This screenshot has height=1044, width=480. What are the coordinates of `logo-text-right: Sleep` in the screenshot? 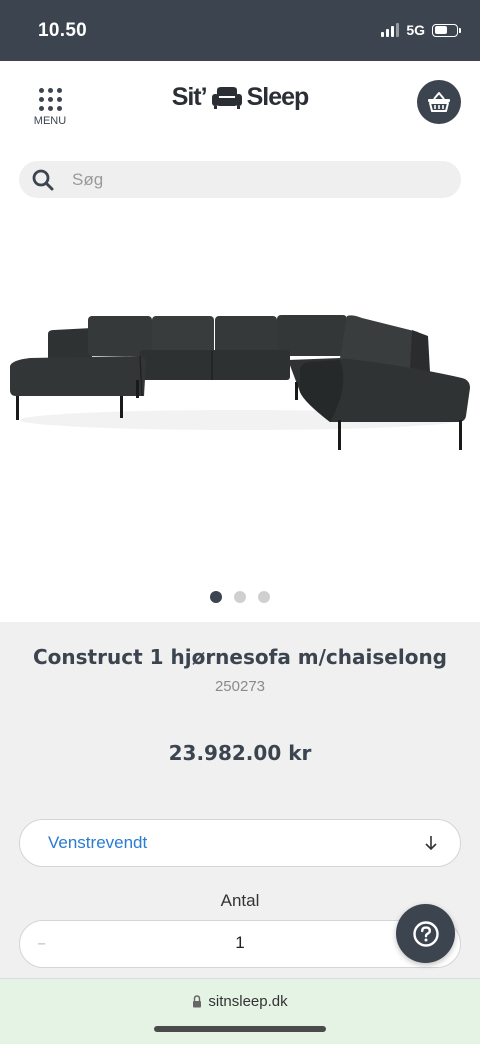 It's located at (278, 97).